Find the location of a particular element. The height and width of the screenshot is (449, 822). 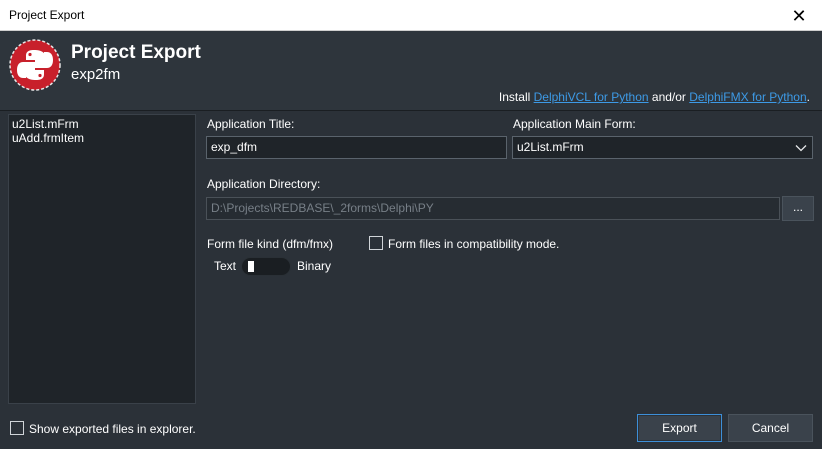

app-dir-input: D:\Projects\REDBASE\_2forms\Delphi\PY is located at coordinates (493, 208).